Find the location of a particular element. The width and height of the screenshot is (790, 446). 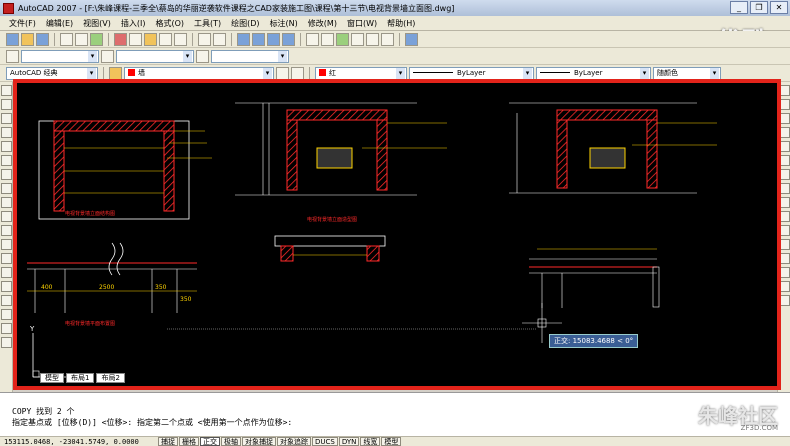

ducs-toggle: DUCS is located at coordinates (325, 441).